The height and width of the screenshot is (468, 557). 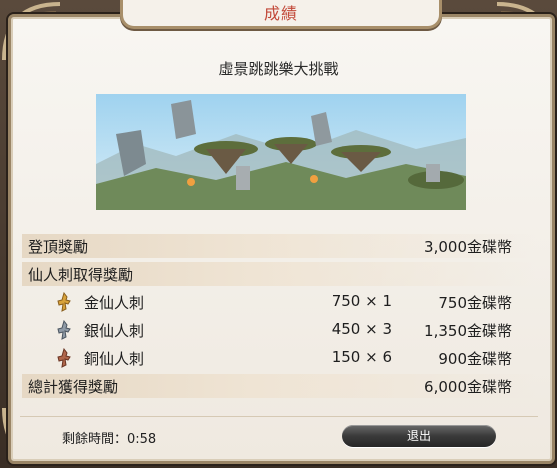 I want to click on cactus-reward-header: 仙人刺取得獎勵, so click(x=81, y=275).